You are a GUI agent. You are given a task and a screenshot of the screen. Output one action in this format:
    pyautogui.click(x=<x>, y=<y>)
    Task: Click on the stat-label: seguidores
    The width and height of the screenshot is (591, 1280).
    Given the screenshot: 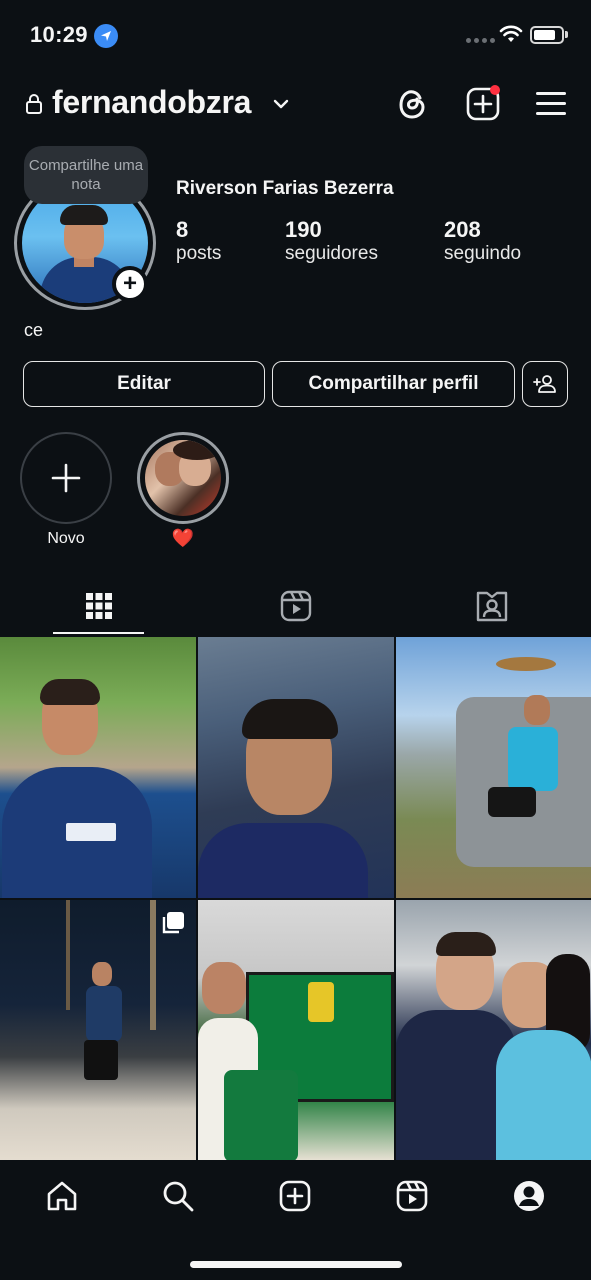 What is the action you would take?
    pyautogui.click(x=331, y=253)
    